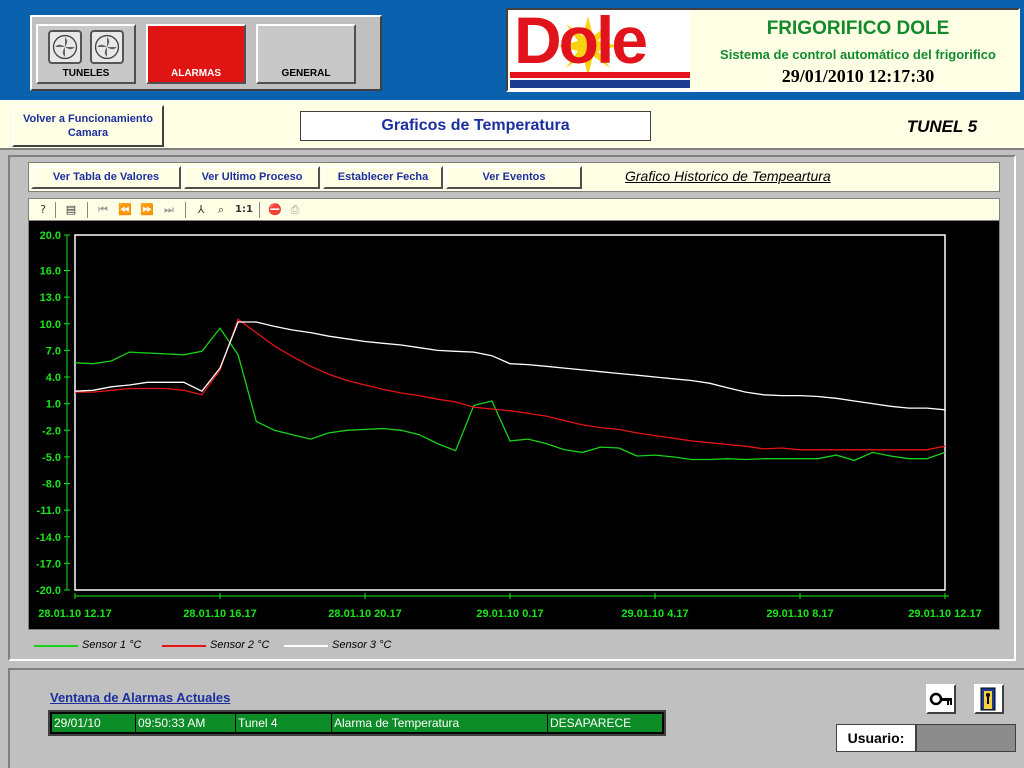  What do you see at coordinates (799, 614) in the screenshot?
I see `x-tick-label: 29.01.10 8.17` at bounding box center [799, 614].